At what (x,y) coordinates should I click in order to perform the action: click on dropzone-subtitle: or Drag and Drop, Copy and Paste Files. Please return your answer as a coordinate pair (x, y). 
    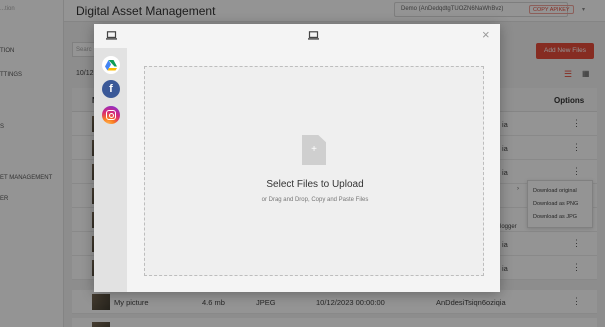
    Looking at the image, I should click on (315, 200).